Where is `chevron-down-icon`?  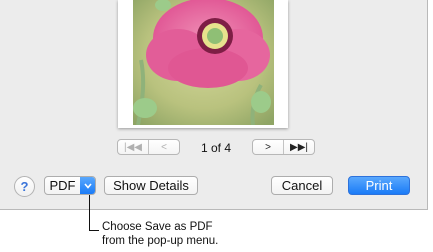 chevron-down-icon is located at coordinates (87, 185).